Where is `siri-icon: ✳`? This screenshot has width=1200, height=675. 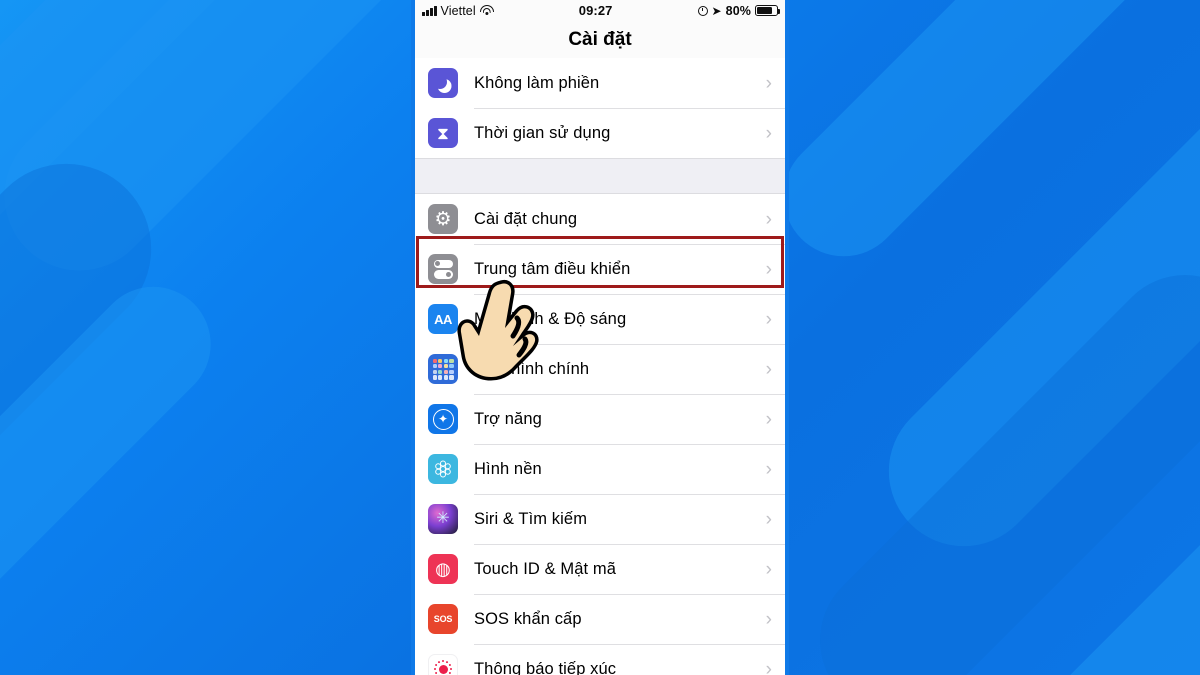 siri-icon: ✳ is located at coordinates (443, 519).